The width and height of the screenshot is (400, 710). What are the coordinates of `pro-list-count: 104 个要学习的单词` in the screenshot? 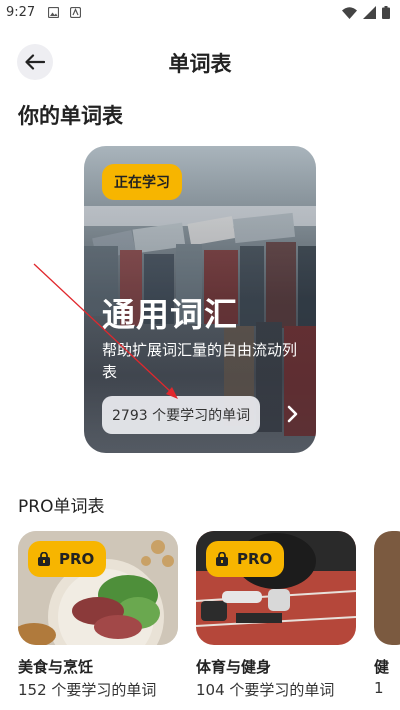 It's located at (265, 690).